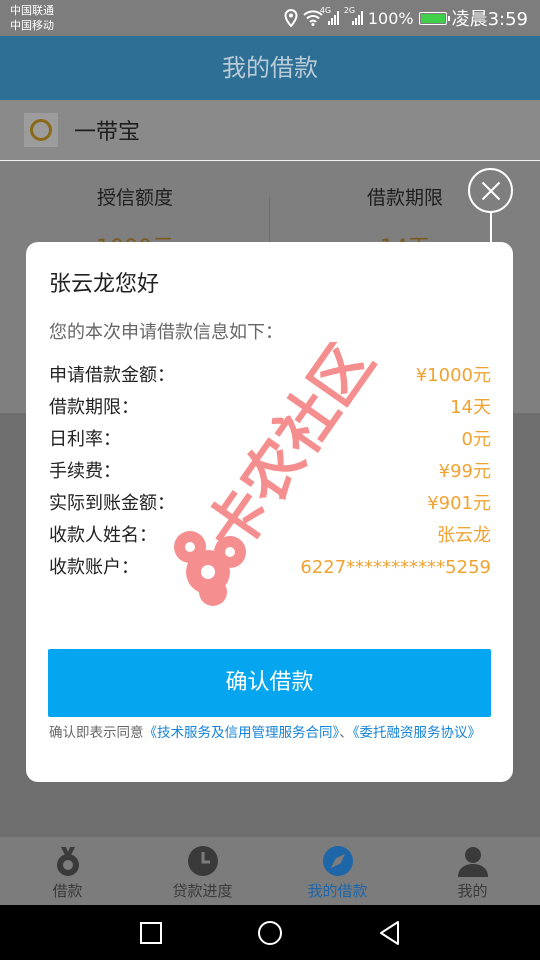  I want to click on location-icon, so click(291, 18).